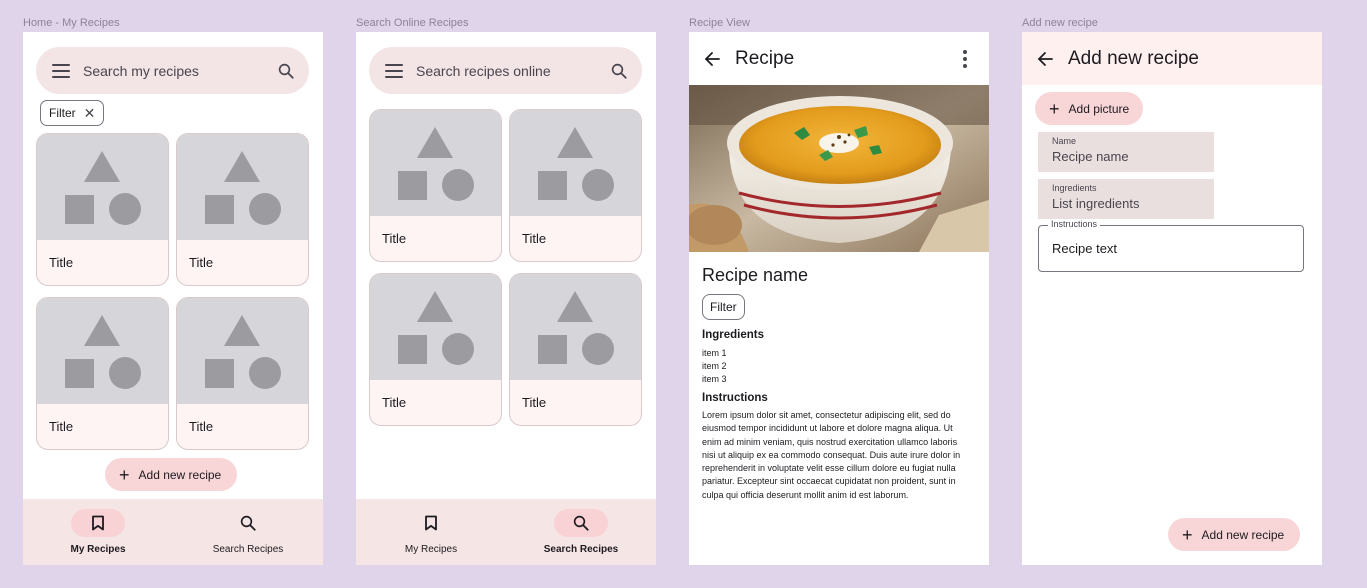  What do you see at coordinates (1060, 23) in the screenshot?
I see `frame-label-add: Add new recipe` at bounding box center [1060, 23].